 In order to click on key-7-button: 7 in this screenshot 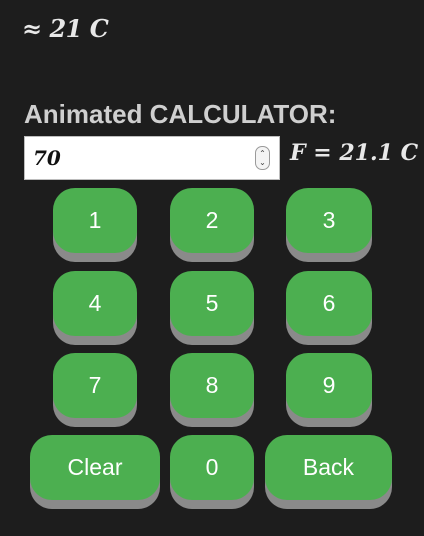, I will do `click(95, 385)`.